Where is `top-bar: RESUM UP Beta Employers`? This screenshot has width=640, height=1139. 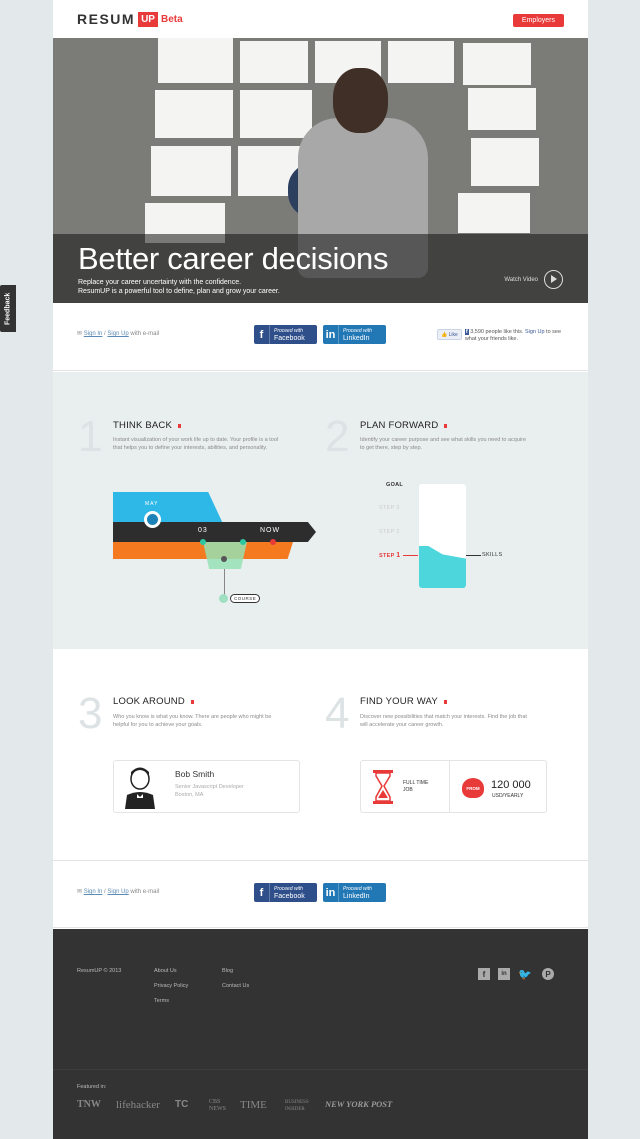
top-bar: RESUM UP Beta Employers is located at coordinates (320, 19).